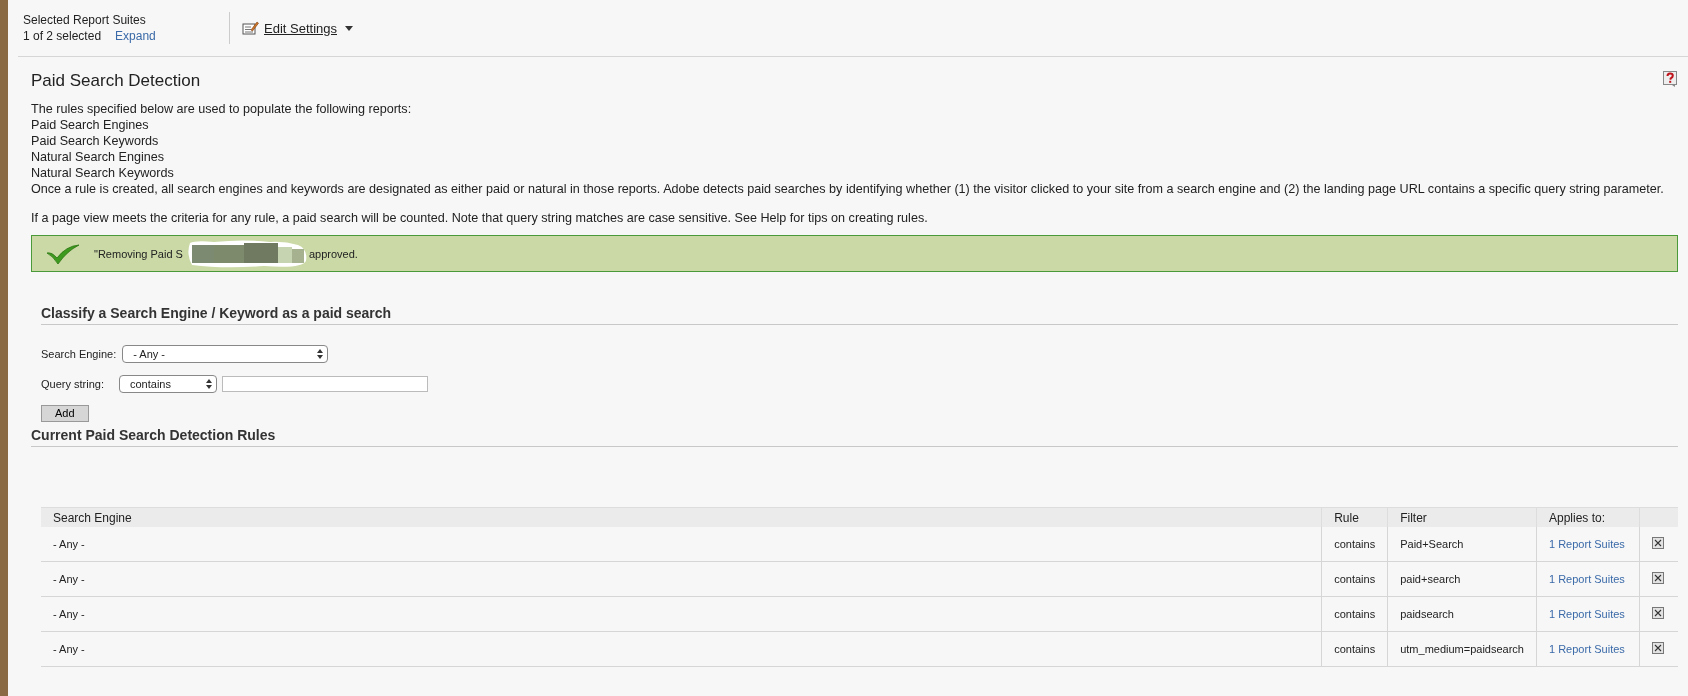  What do you see at coordinates (1462, 614) in the screenshot?
I see `table-cell: paidsearch` at bounding box center [1462, 614].